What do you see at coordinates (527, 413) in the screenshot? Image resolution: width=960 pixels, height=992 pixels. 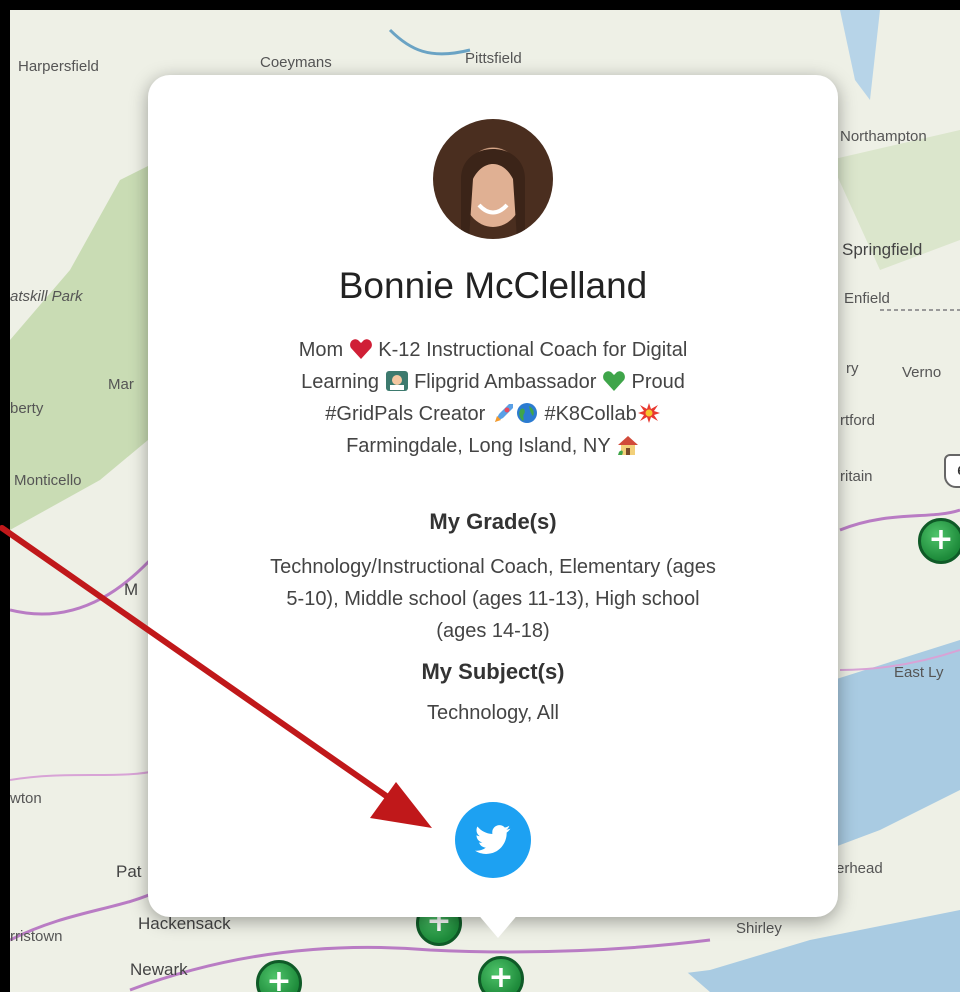 I see `globe-icon` at bounding box center [527, 413].